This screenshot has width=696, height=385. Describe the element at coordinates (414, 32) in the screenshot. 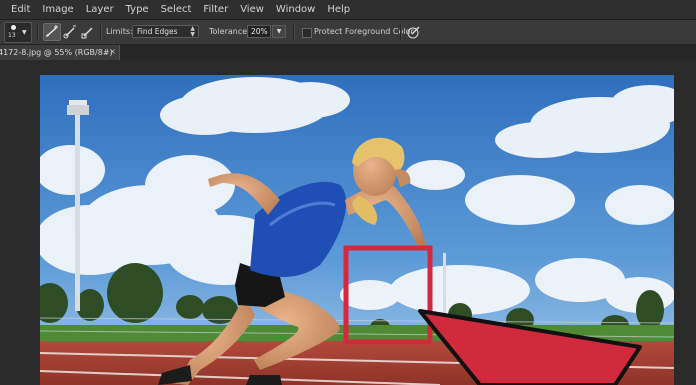

I see `pressure-pen-icon` at that location.